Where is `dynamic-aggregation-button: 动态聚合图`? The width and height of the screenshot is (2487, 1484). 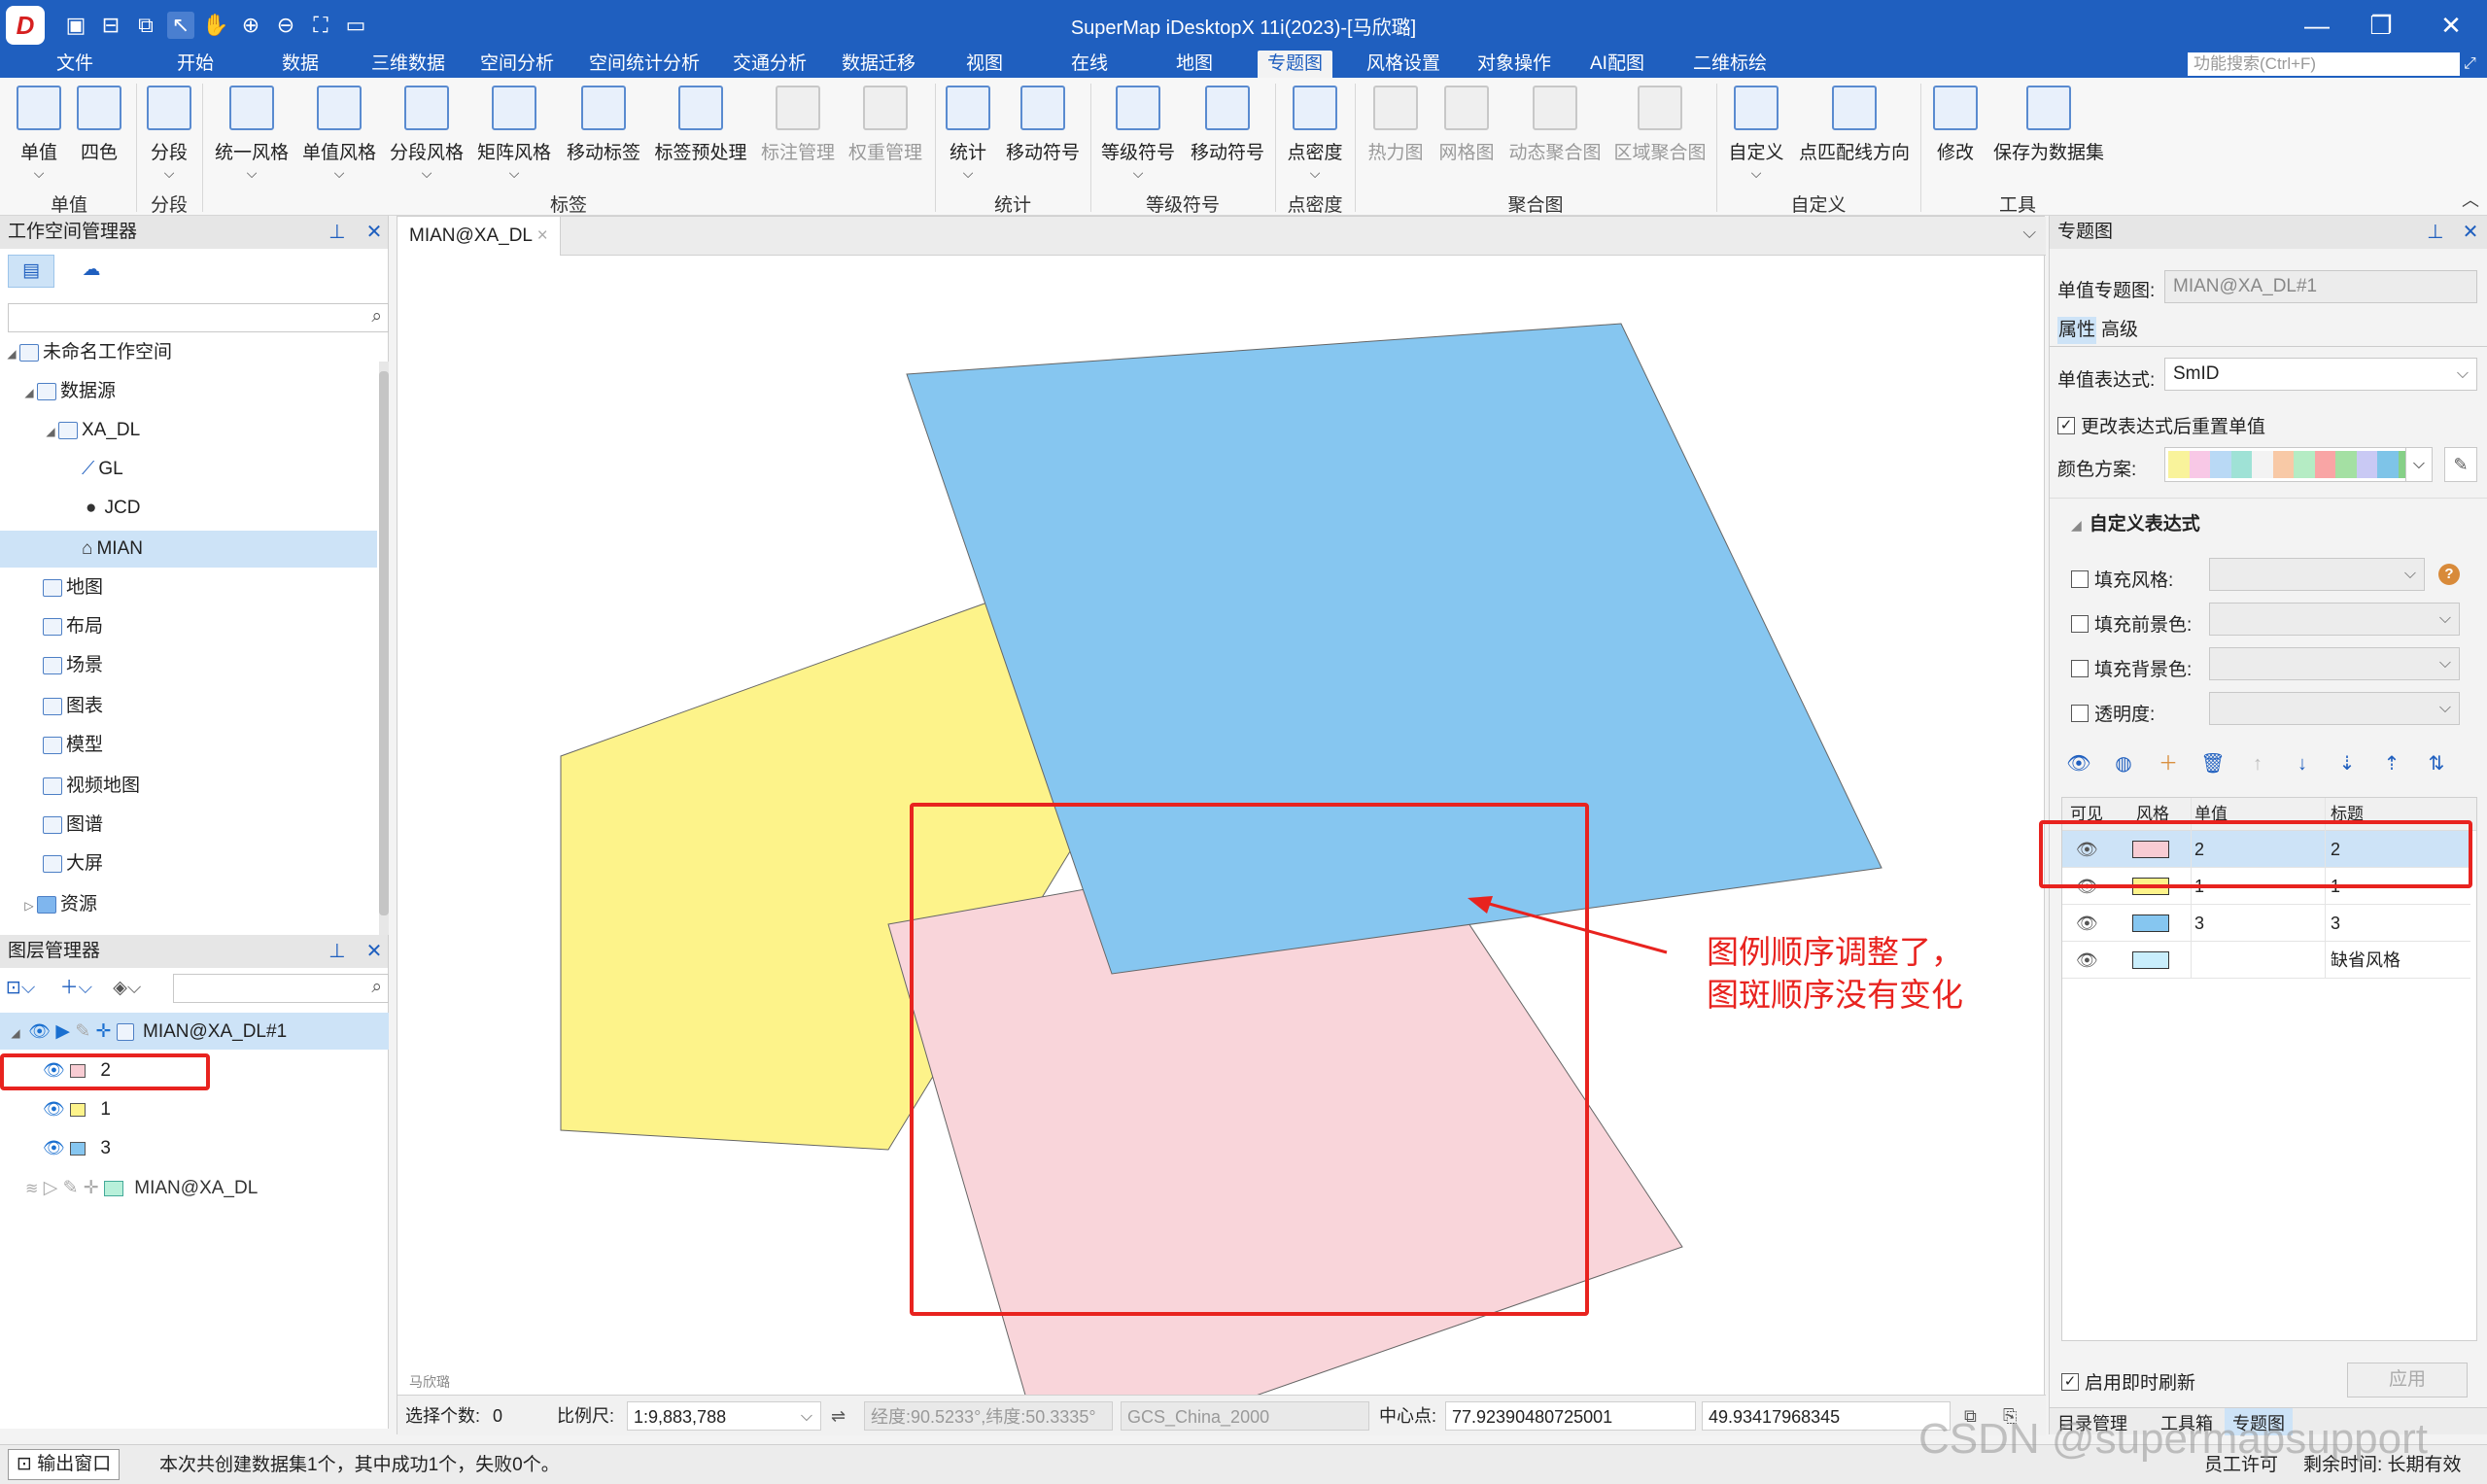 dynamic-aggregation-button: 动态聚合图 is located at coordinates (1555, 135).